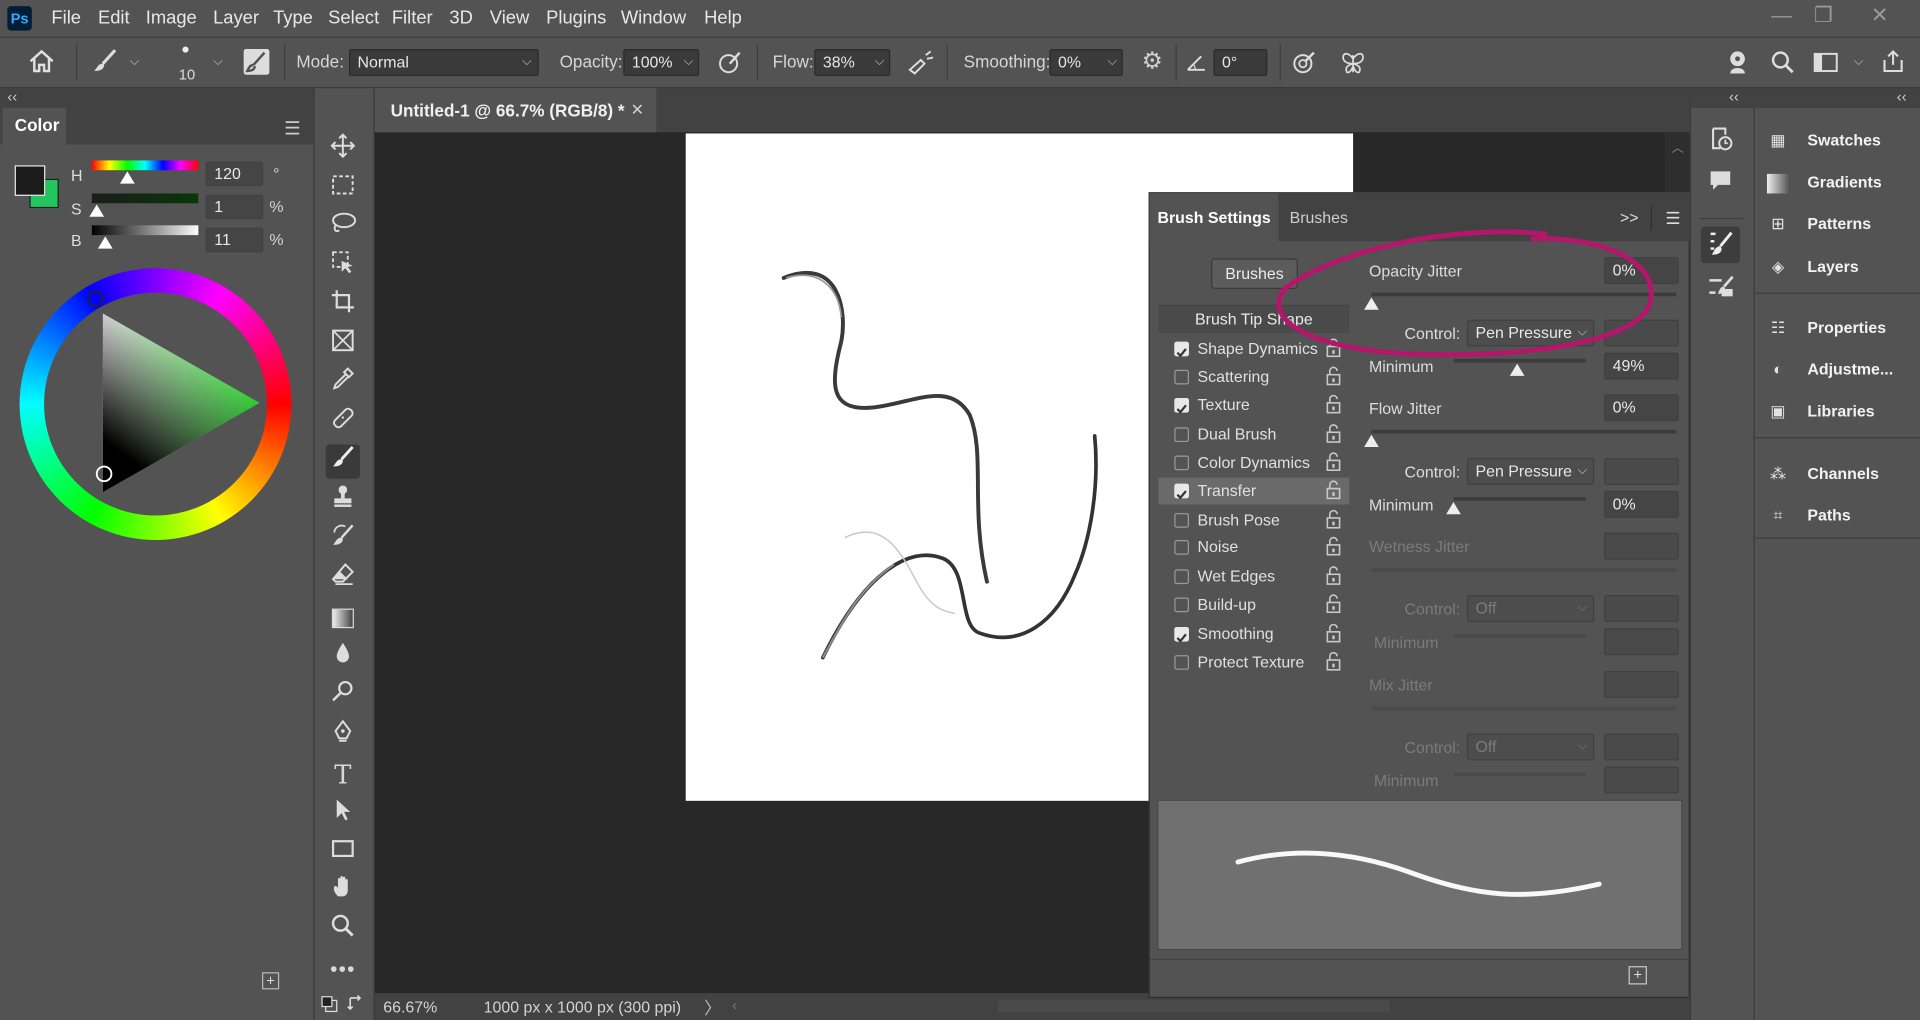 The width and height of the screenshot is (1920, 1020). I want to click on minimize-button: —, so click(1782, 16).